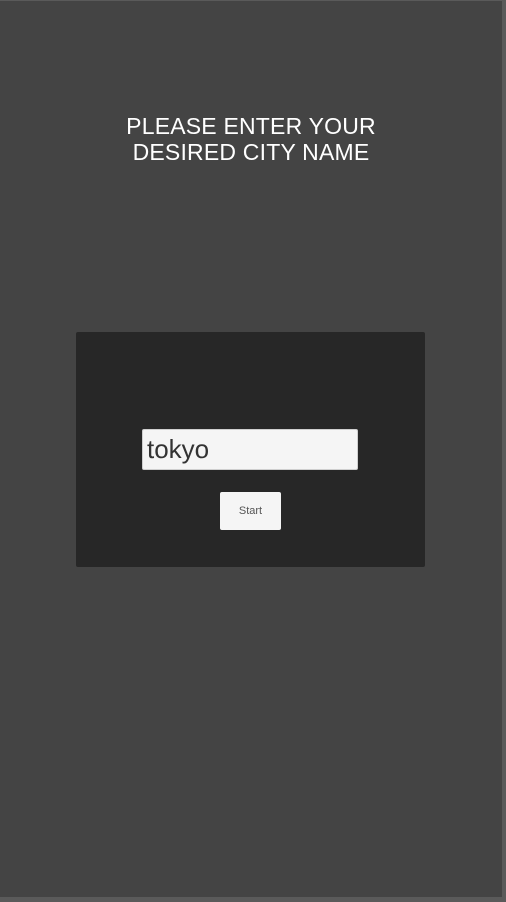 This screenshot has width=506, height=902. What do you see at coordinates (251, 126) in the screenshot?
I see `page-title-line-1: PLEASE ENTER YOUR` at bounding box center [251, 126].